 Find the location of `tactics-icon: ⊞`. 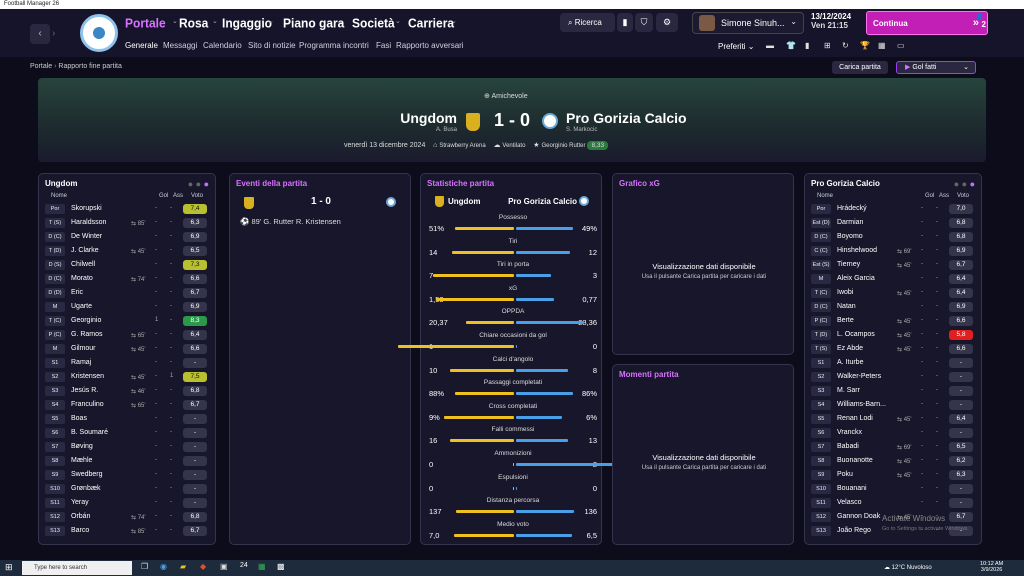

tactics-icon: ⊞ is located at coordinates (827, 45).